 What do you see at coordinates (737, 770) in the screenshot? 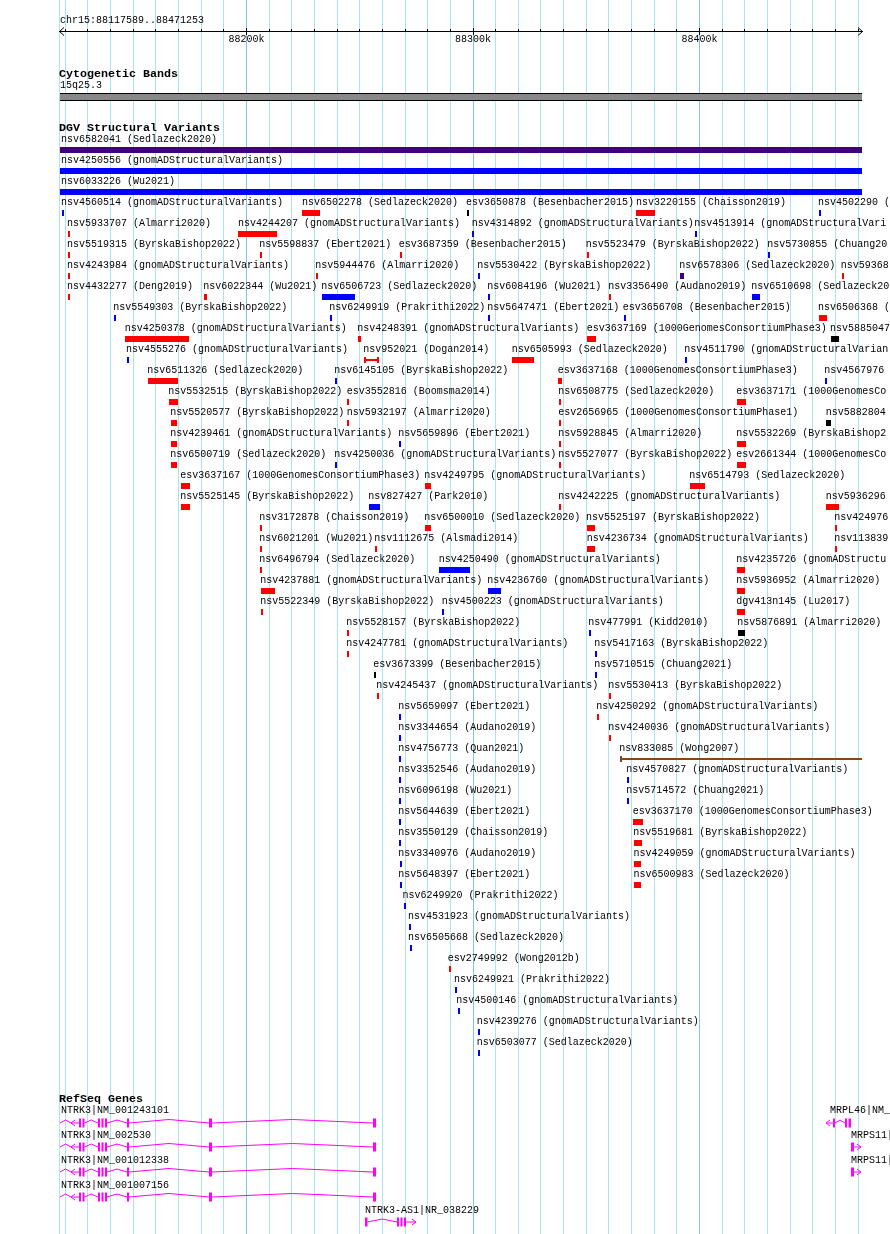
I see `variant-label: nsv4570827 (gnomADStructuralVariants)` at bounding box center [737, 770].